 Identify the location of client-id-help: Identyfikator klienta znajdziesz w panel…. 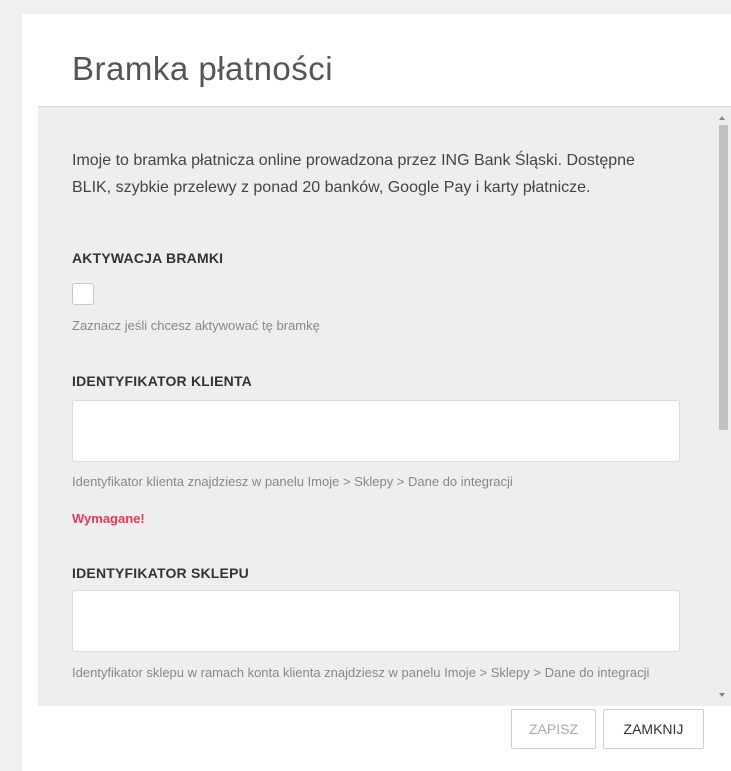
(292, 481).